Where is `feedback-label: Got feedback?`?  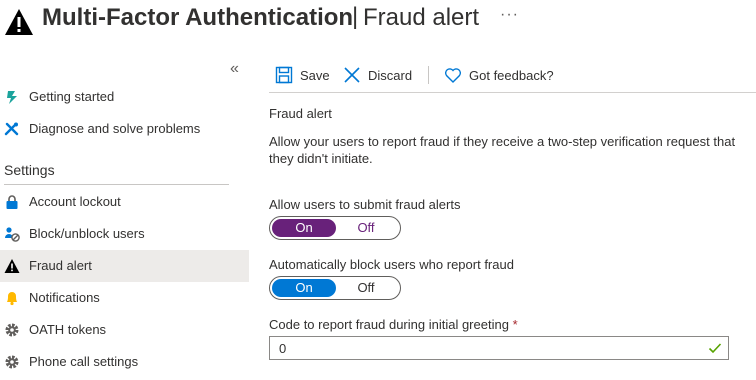 feedback-label: Got feedback? is located at coordinates (511, 75).